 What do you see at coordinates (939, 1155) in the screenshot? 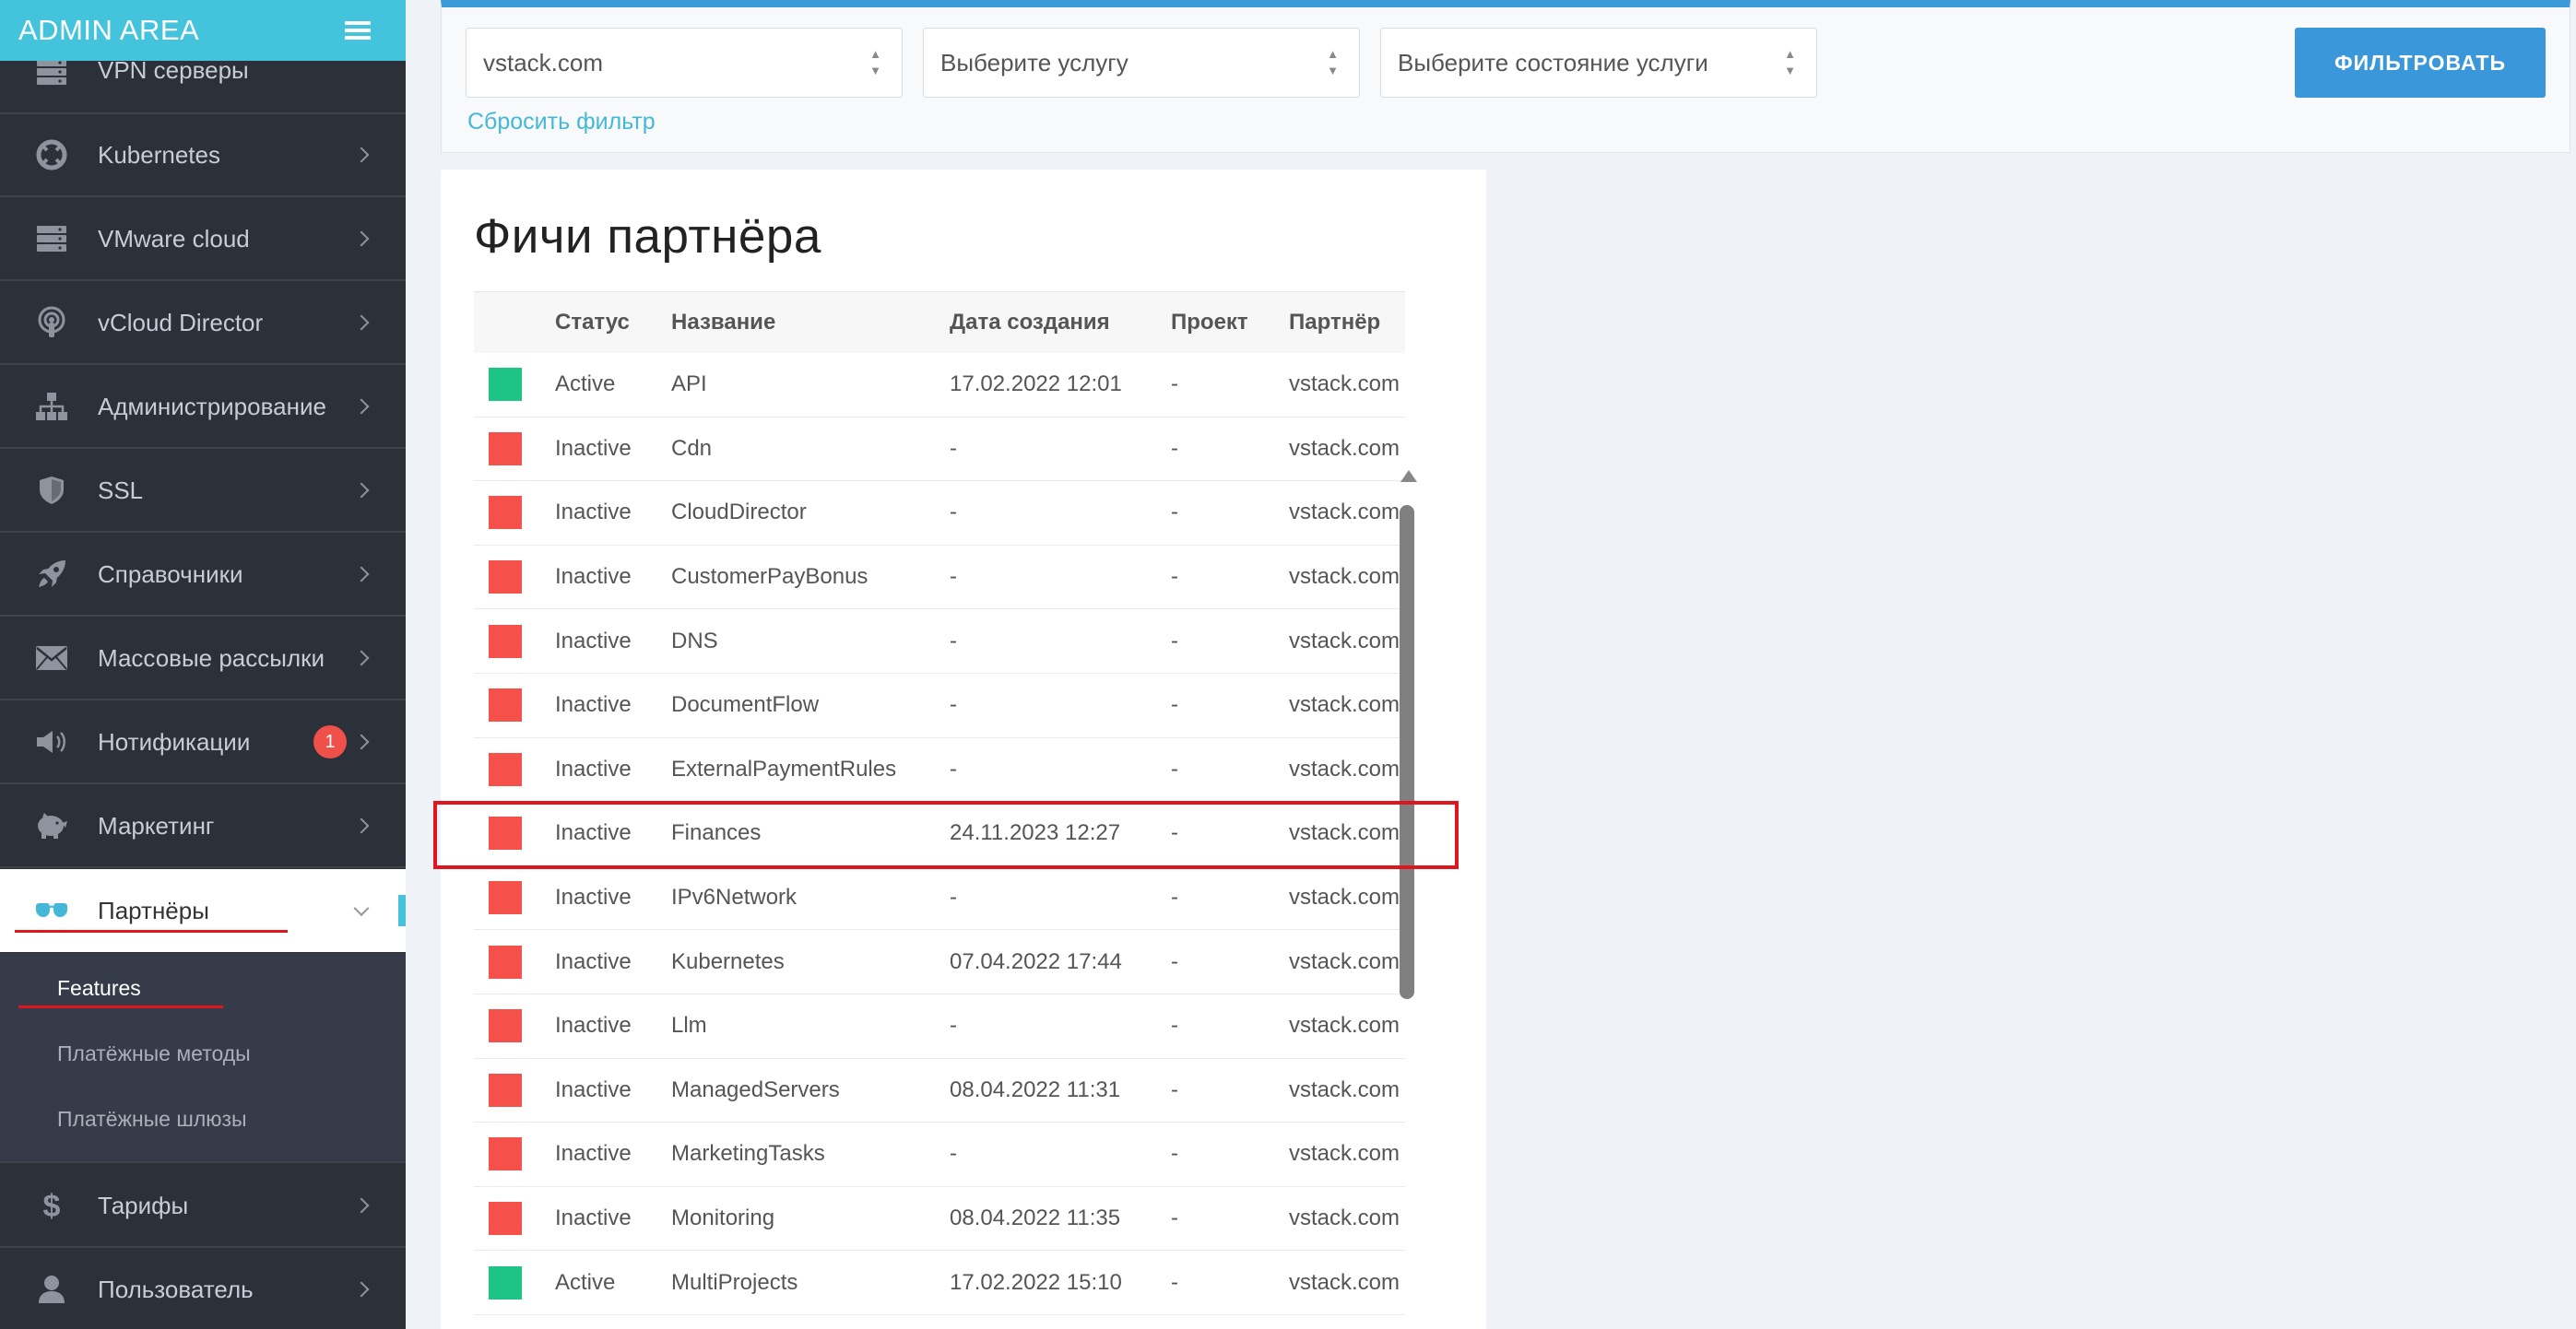
I see `table-row: Inactive MarketingTasks - - vstack.com` at bounding box center [939, 1155].